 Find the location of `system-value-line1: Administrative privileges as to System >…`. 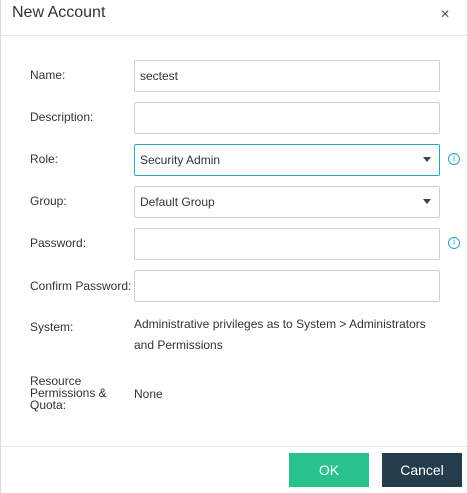

system-value-line1: Administrative privileges as to System >… is located at coordinates (280, 324).